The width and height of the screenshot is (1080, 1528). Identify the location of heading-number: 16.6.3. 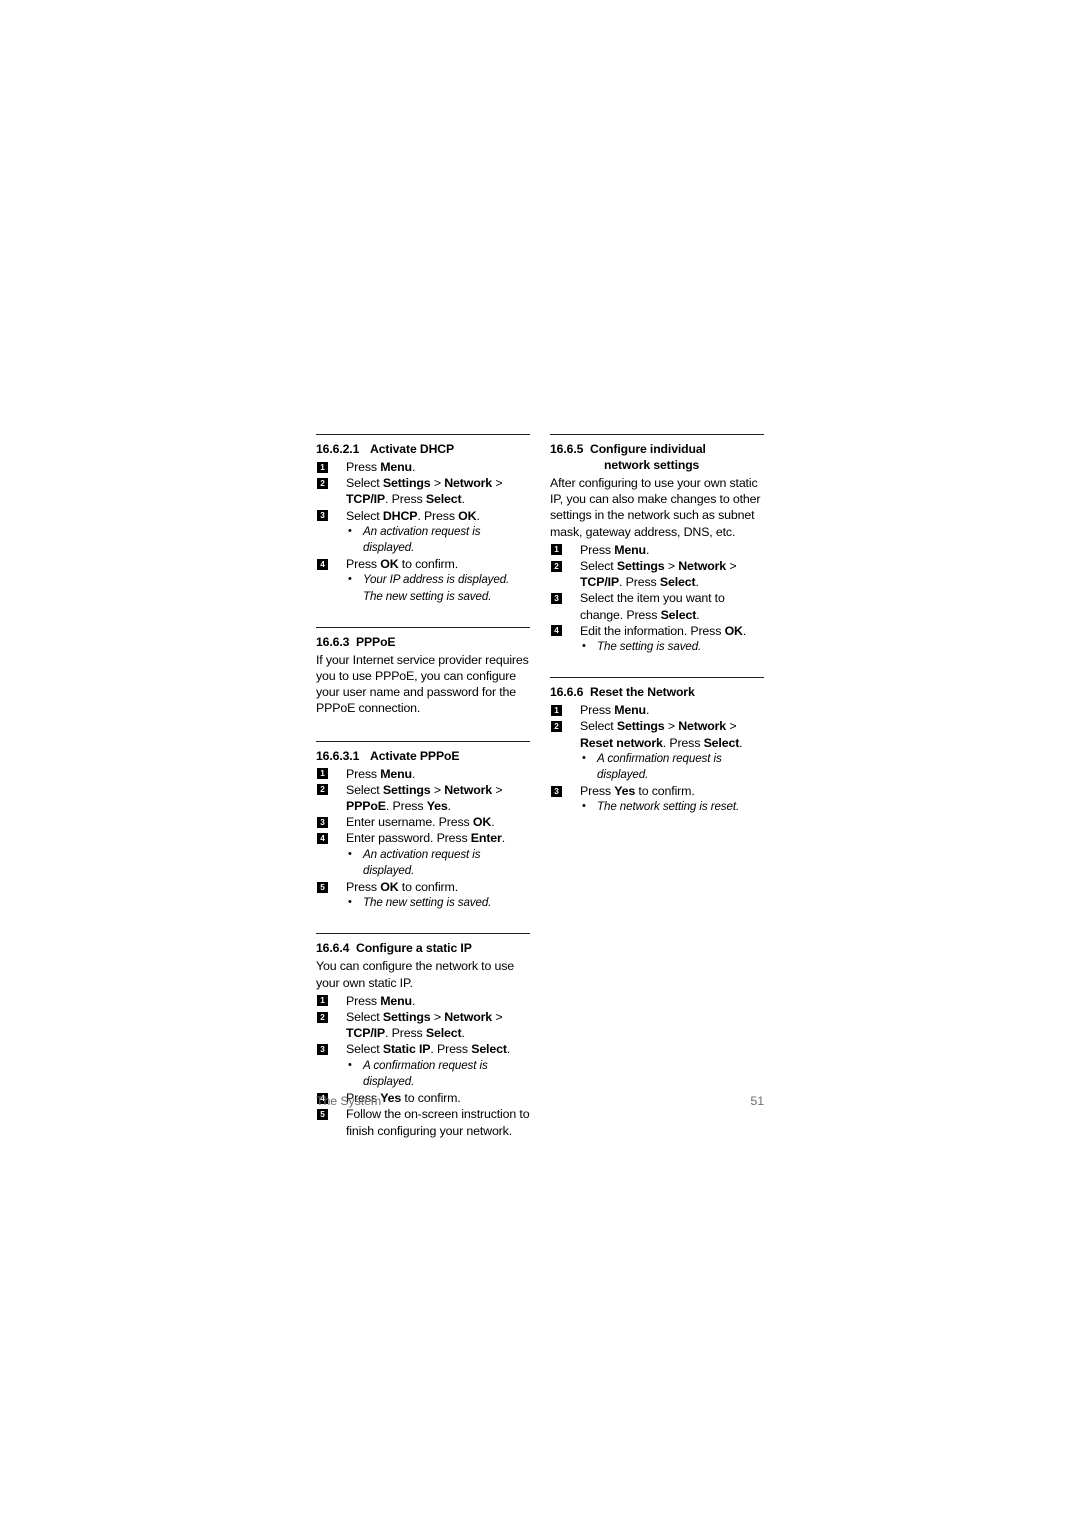
(333, 641).